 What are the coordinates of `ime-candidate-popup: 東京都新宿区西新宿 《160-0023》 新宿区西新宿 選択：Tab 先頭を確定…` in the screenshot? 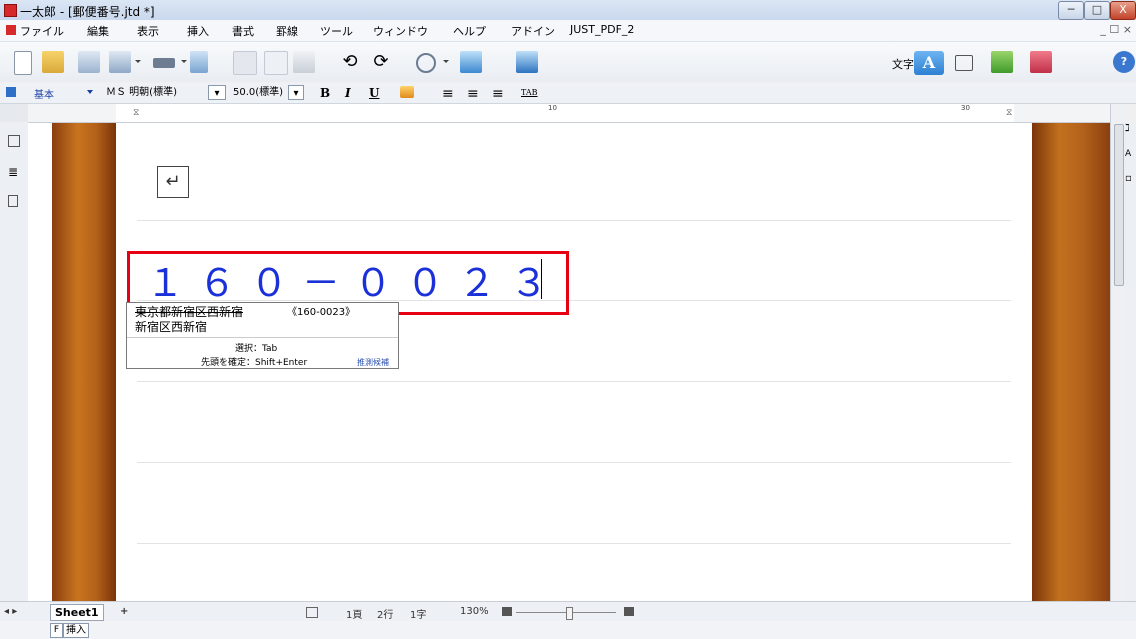 It's located at (262, 335).